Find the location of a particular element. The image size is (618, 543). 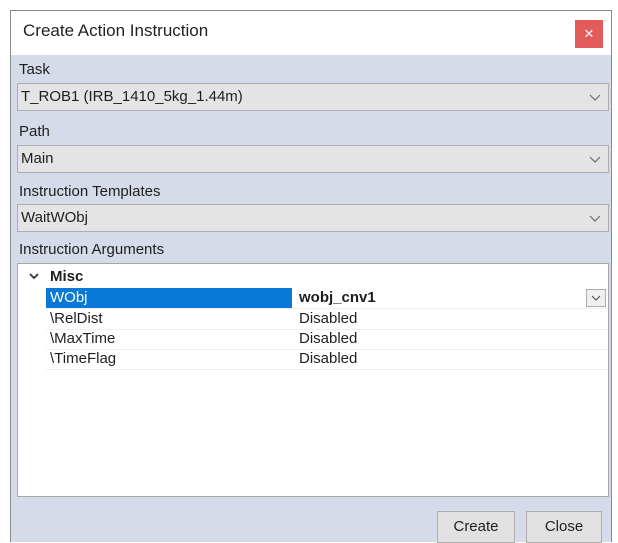

path-dropdown: Main is located at coordinates (313, 159).